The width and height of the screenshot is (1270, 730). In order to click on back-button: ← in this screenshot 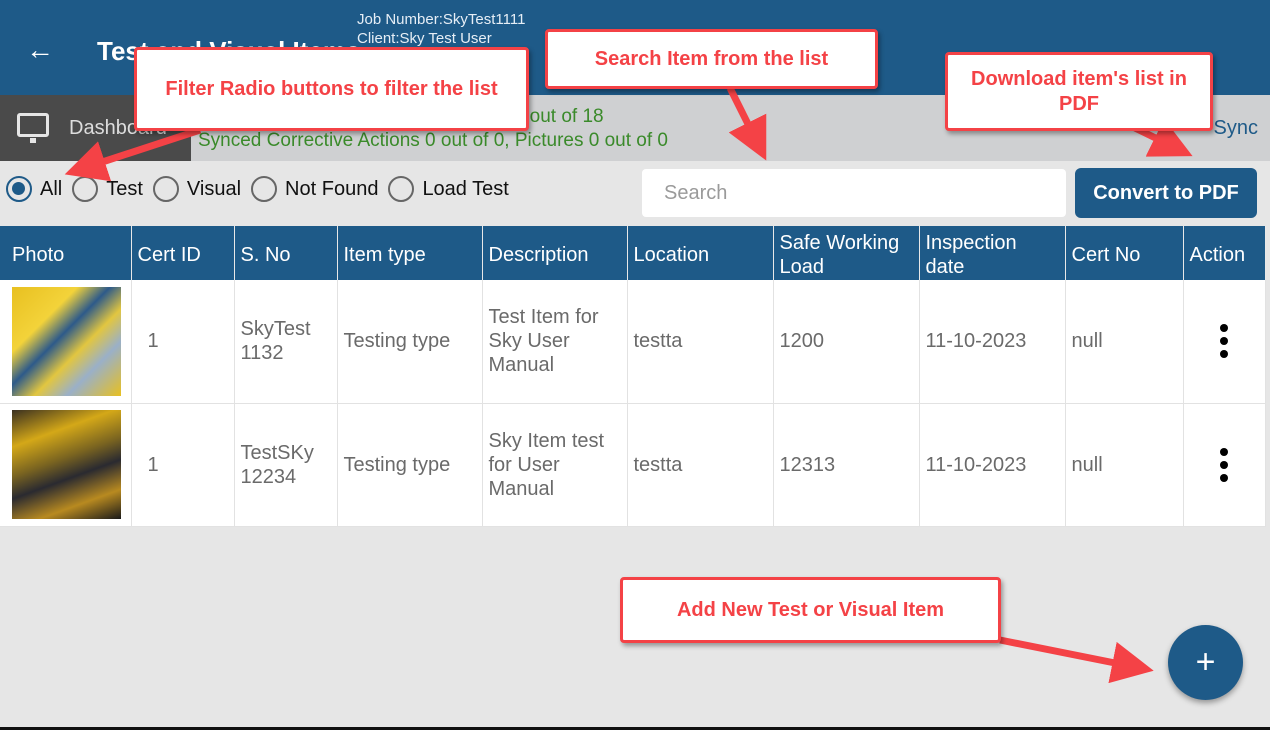, I will do `click(40, 50)`.